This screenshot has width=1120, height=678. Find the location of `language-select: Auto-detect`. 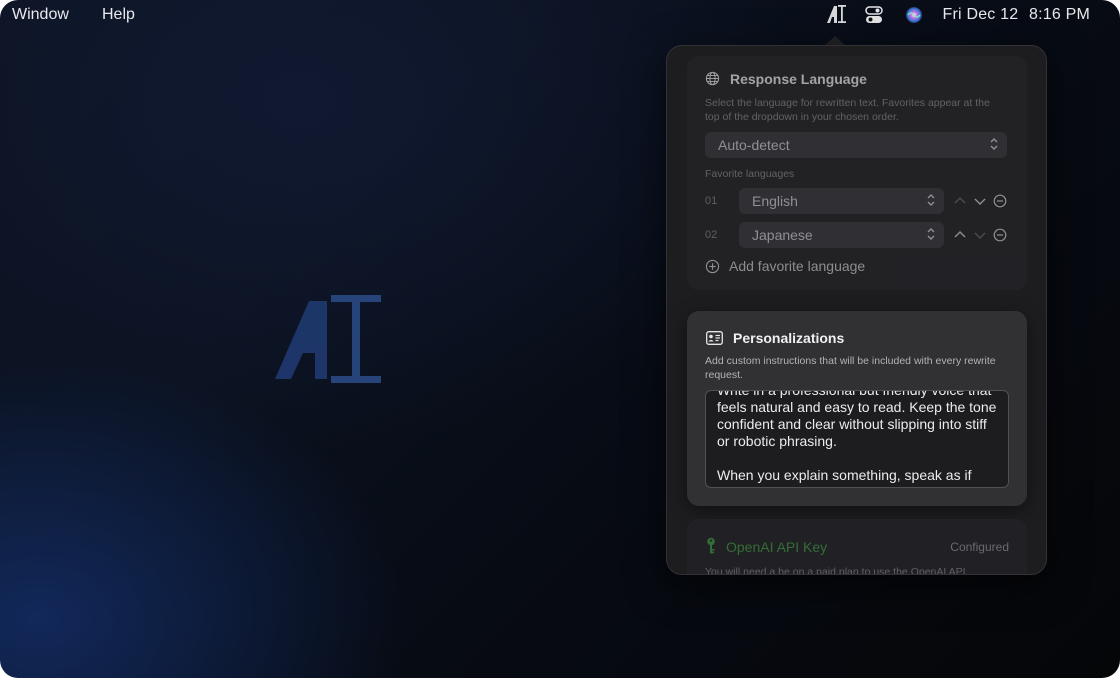

language-select: Auto-detect is located at coordinates (856, 145).